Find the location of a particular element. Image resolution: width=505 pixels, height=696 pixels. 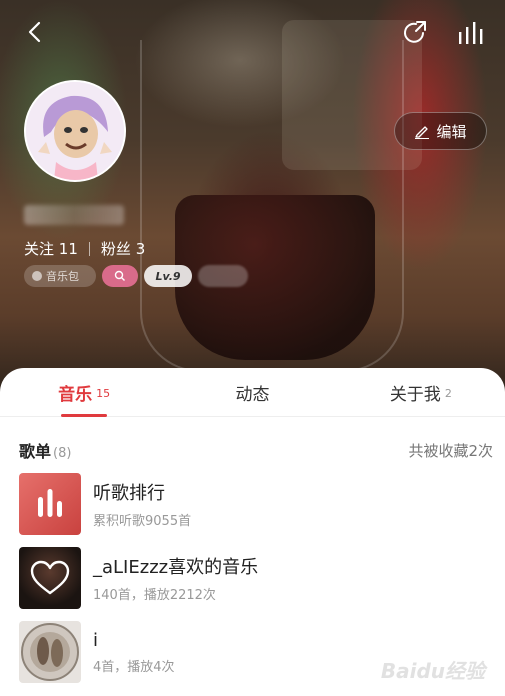

stats-icon is located at coordinates (471, 33).